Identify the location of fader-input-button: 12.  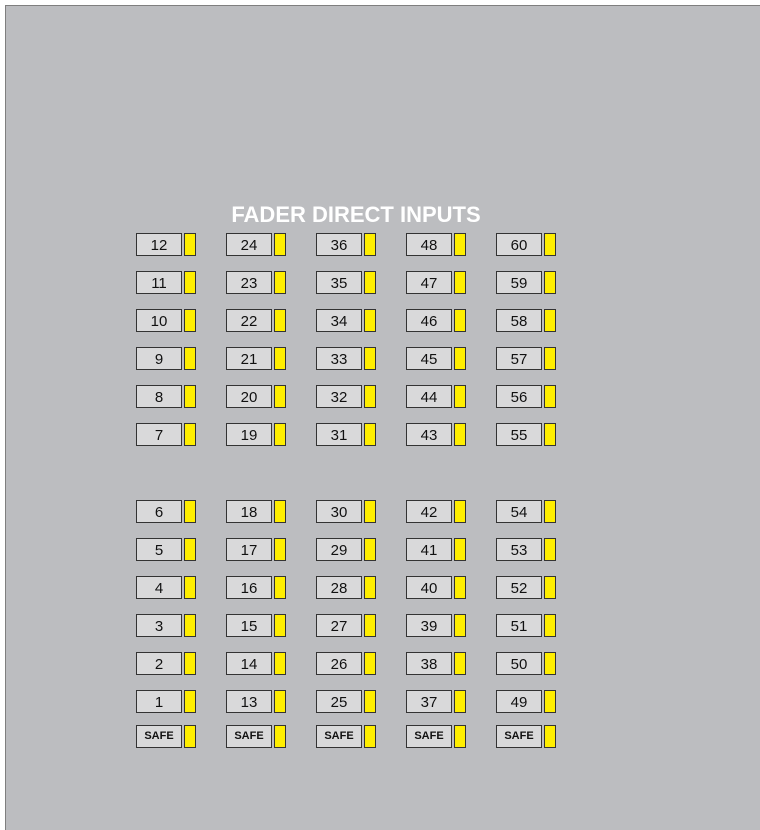
(159, 244).